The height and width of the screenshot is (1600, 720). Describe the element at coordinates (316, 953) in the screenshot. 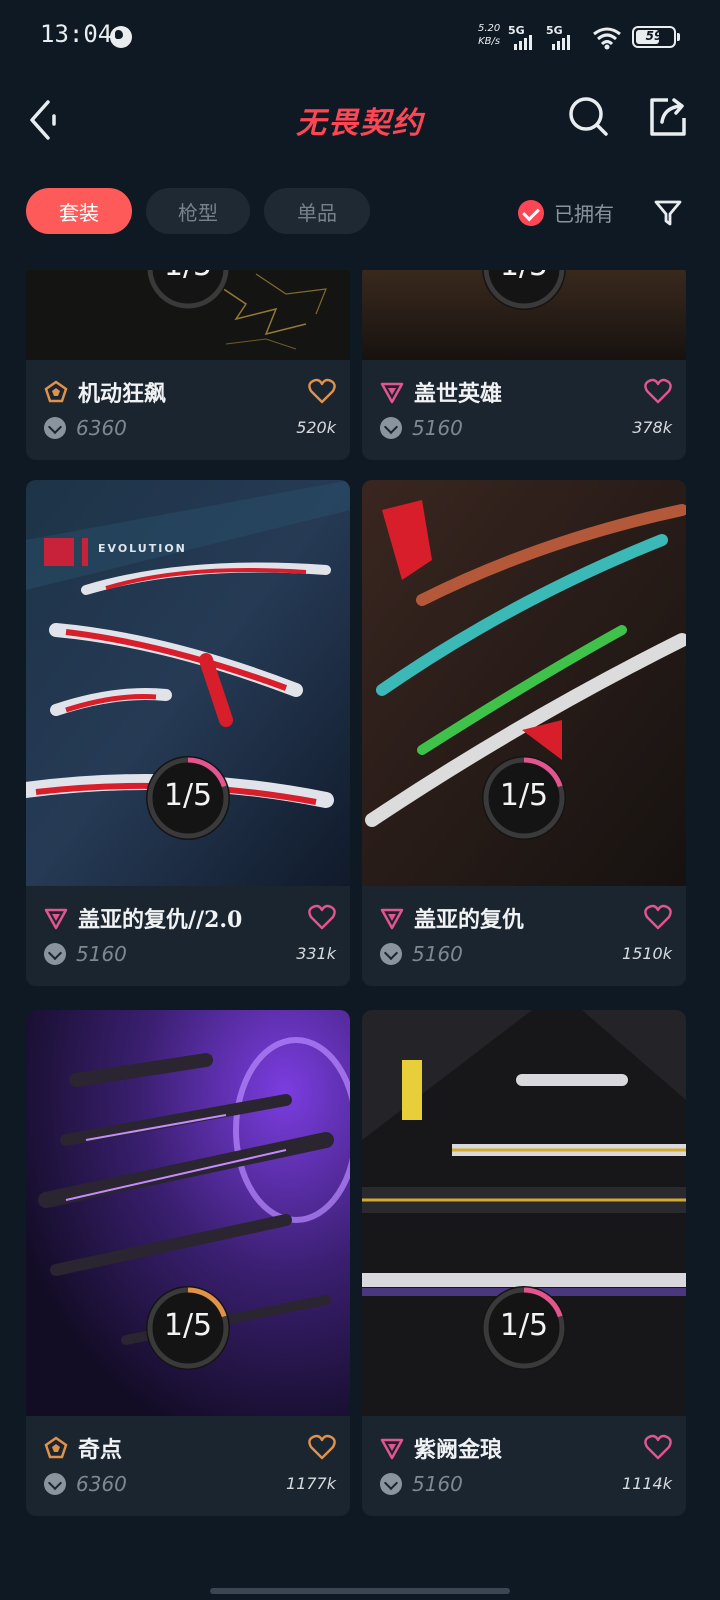

I see `like-count: 331k` at that location.